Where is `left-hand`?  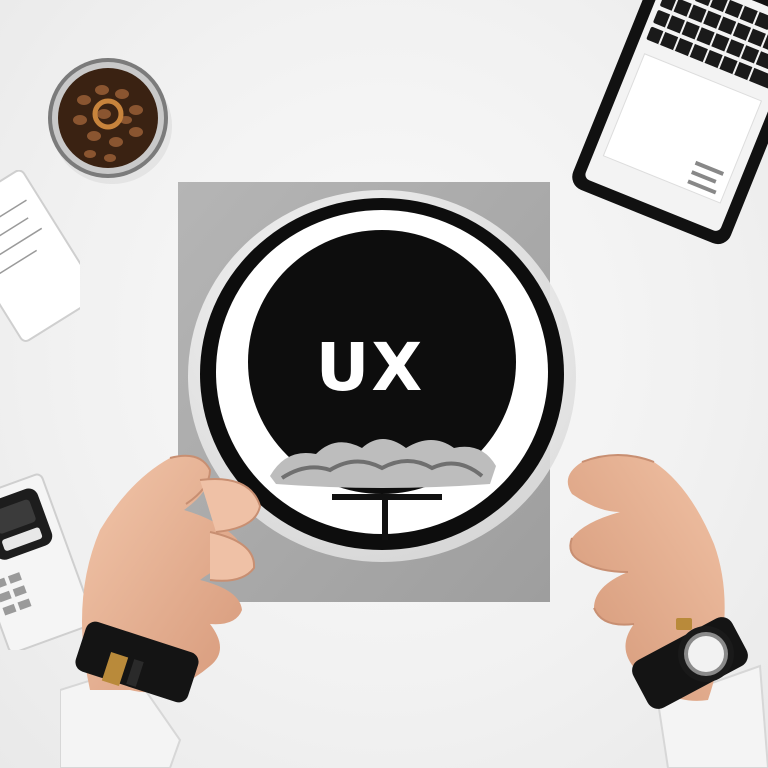 left-hand is located at coordinates (170, 604).